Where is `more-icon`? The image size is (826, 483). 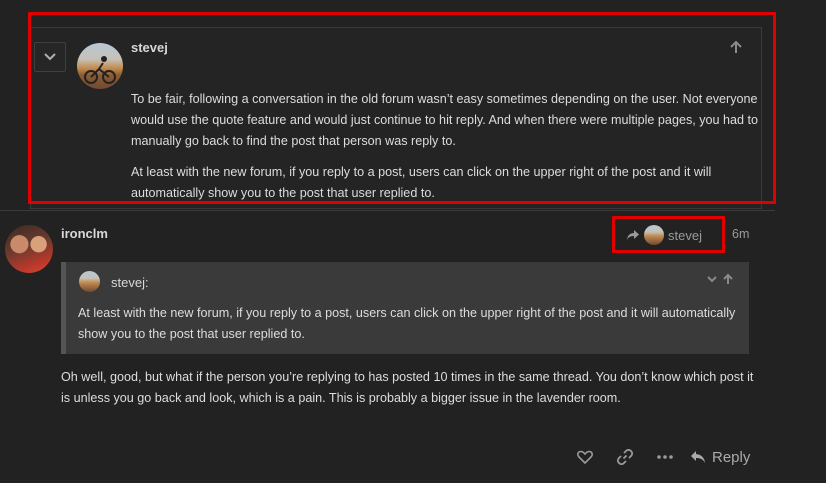
more-icon is located at coordinates (665, 457).